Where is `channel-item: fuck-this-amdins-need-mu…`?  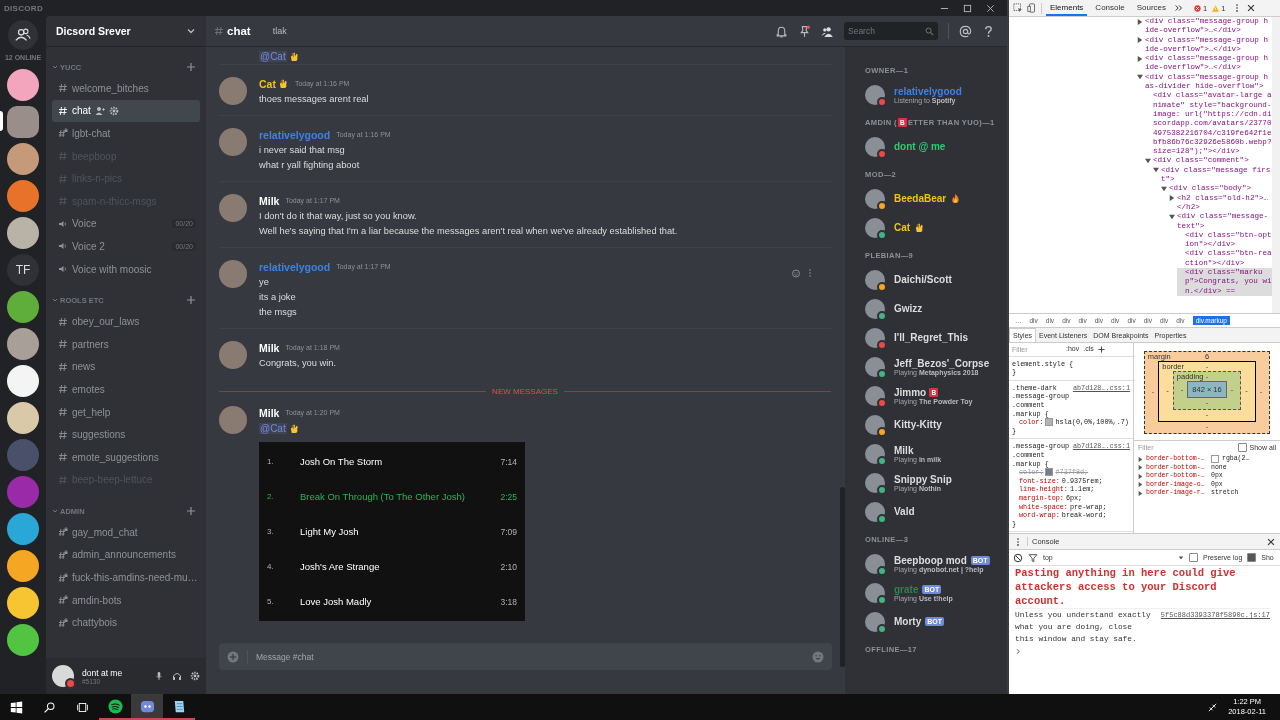 channel-item: fuck-this-amdins-need-mu… is located at coordinates (126, 577).